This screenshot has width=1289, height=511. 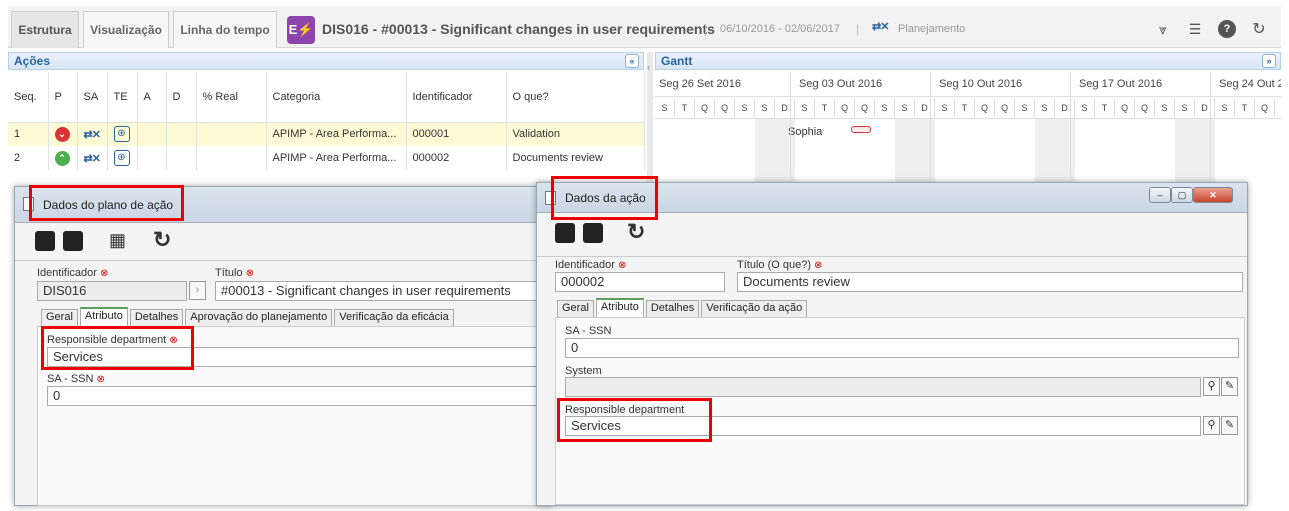 I want to click on col-header: P, so click(x=63, y=97).